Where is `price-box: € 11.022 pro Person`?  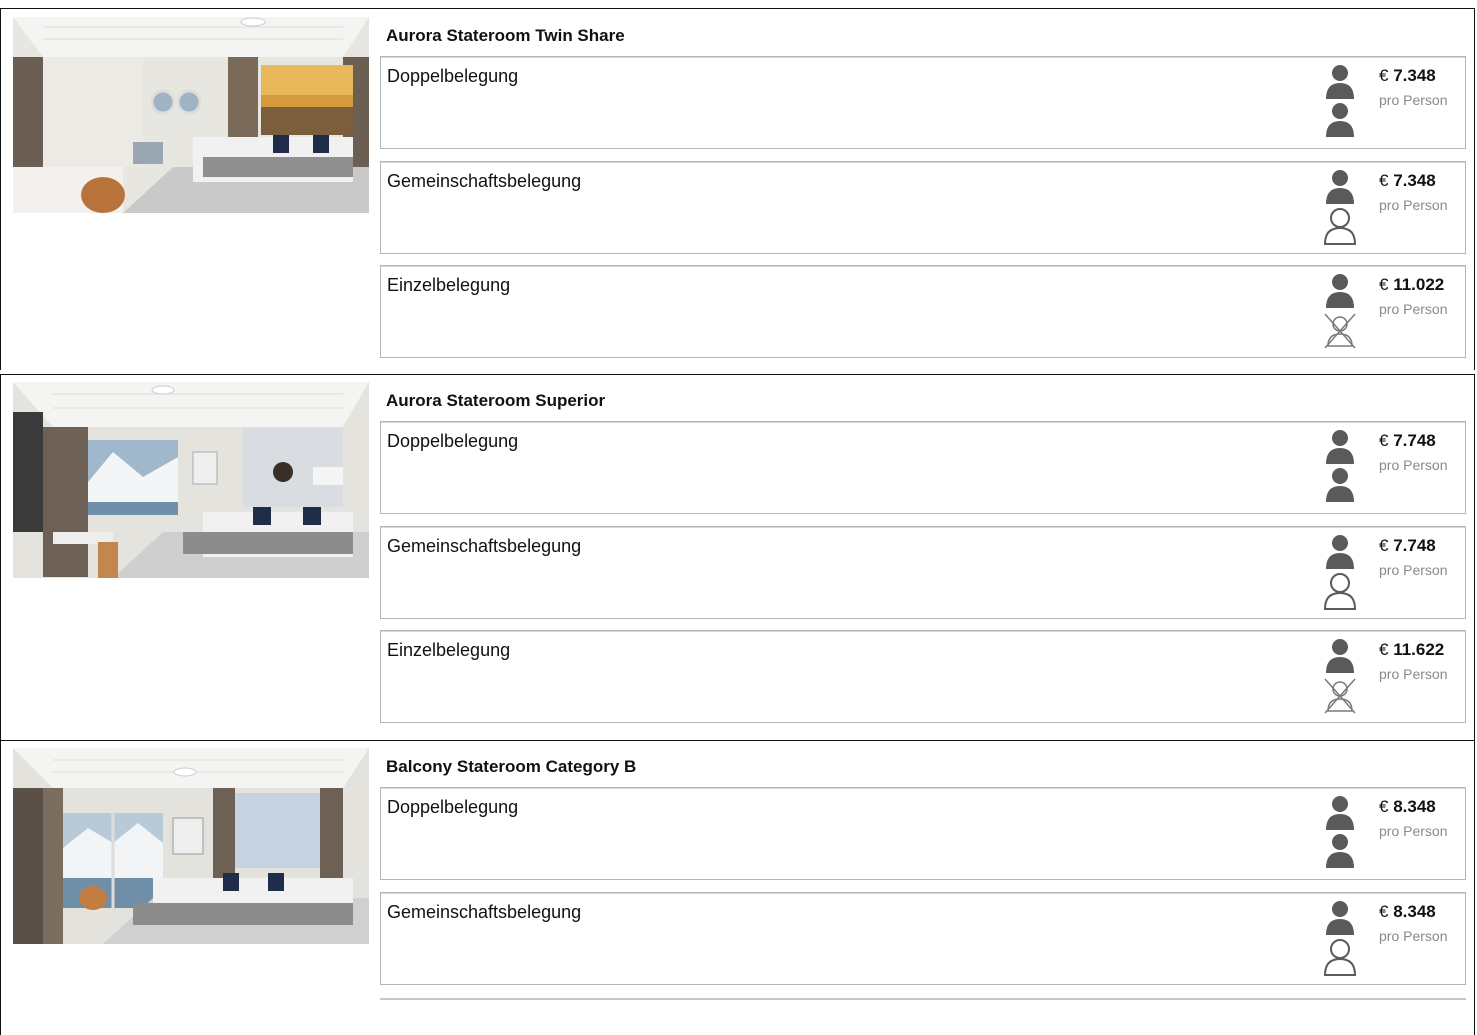 price-box: € 11.022 pro Person is located at coordinates (1422, 296).